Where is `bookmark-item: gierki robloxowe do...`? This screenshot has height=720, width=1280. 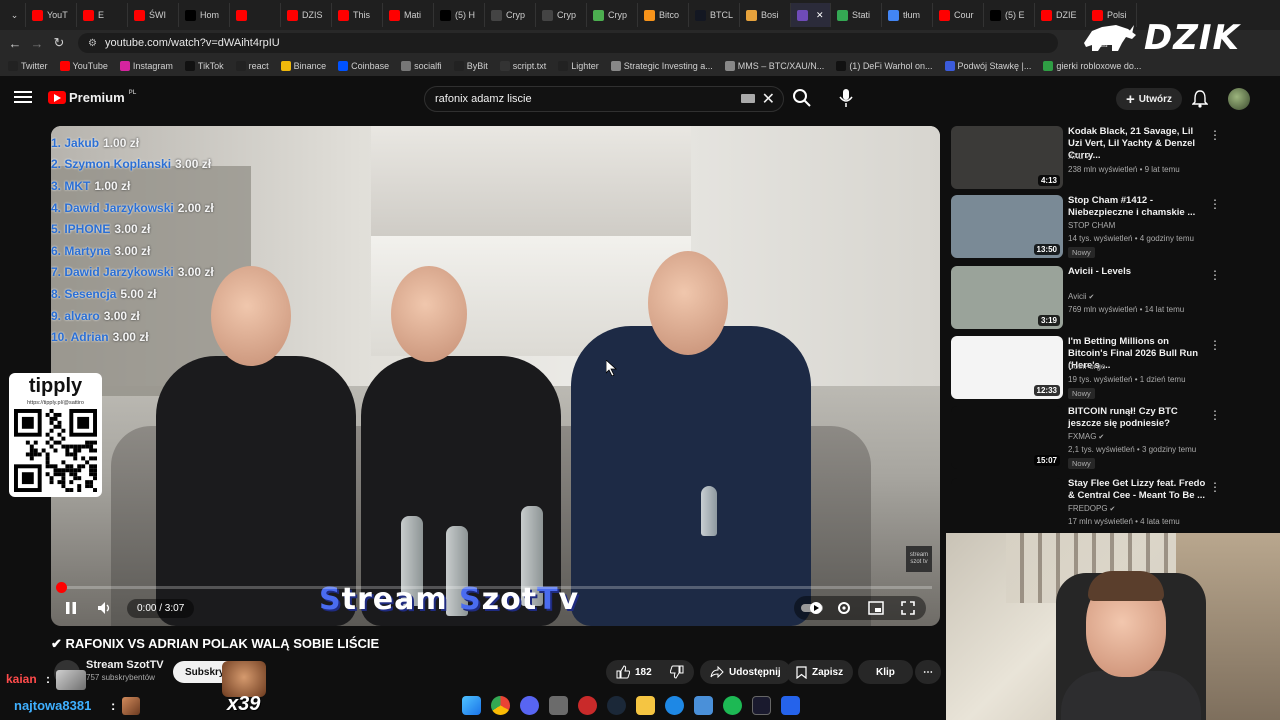 bookmark-item: gierki robloxowe do... is located at coordinates (1092, 66).